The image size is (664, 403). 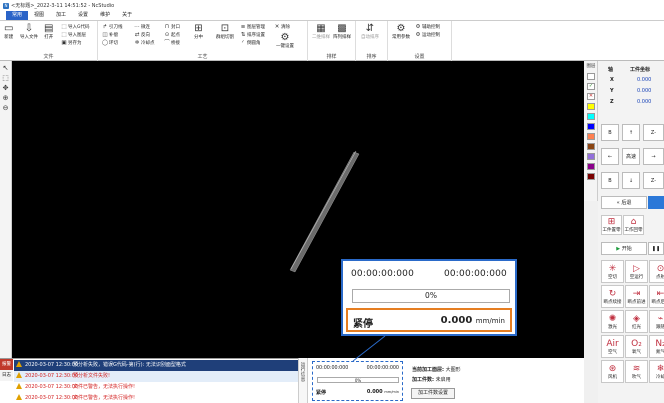 I want to click on layer-manage-button: ≡ 图层管理, so click(x=252, y=27).